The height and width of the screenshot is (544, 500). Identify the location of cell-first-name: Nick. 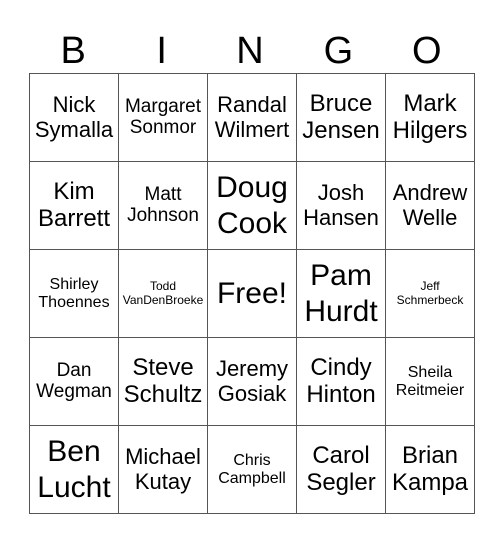
(74, 105).